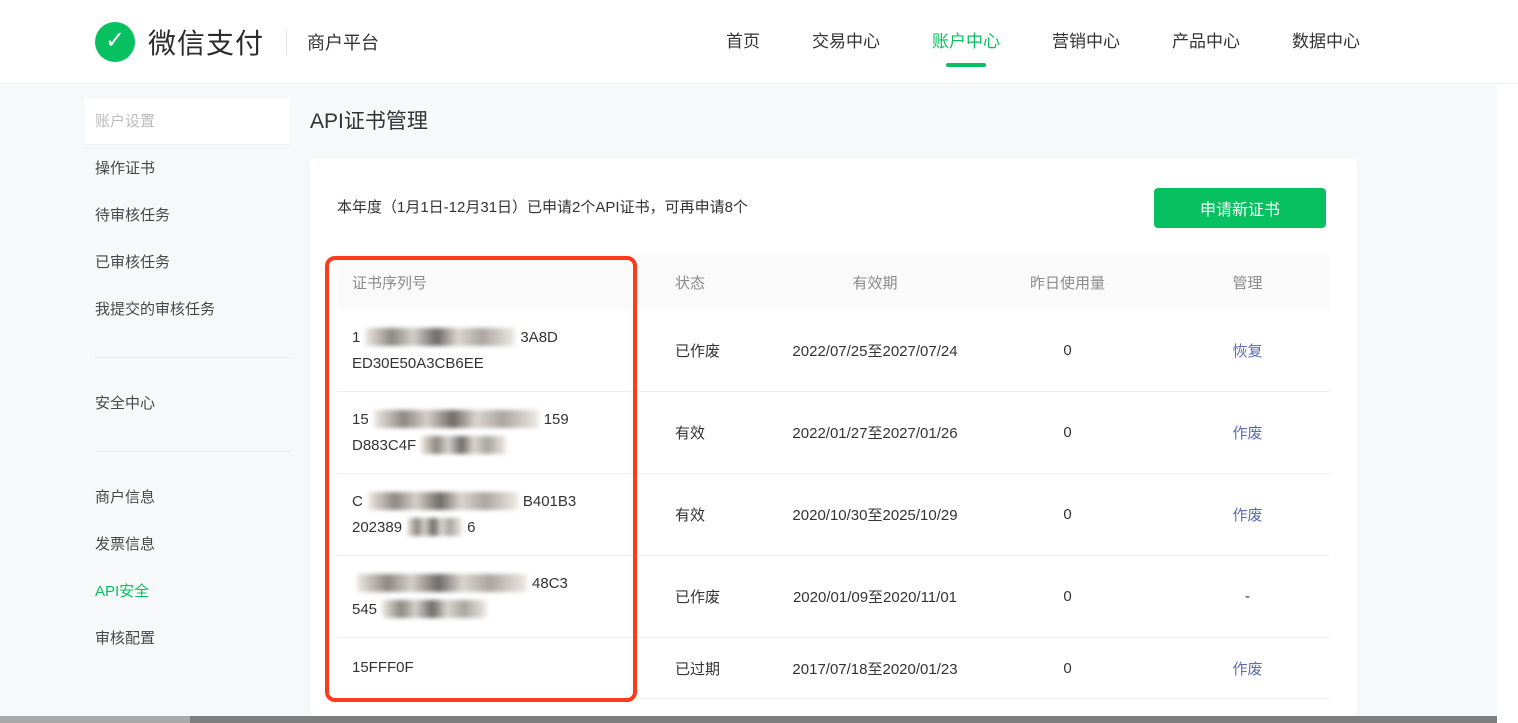  I want to click on certificate-serial: 1 3A8D ED30E50A3CB6EE, so click(493, 351).